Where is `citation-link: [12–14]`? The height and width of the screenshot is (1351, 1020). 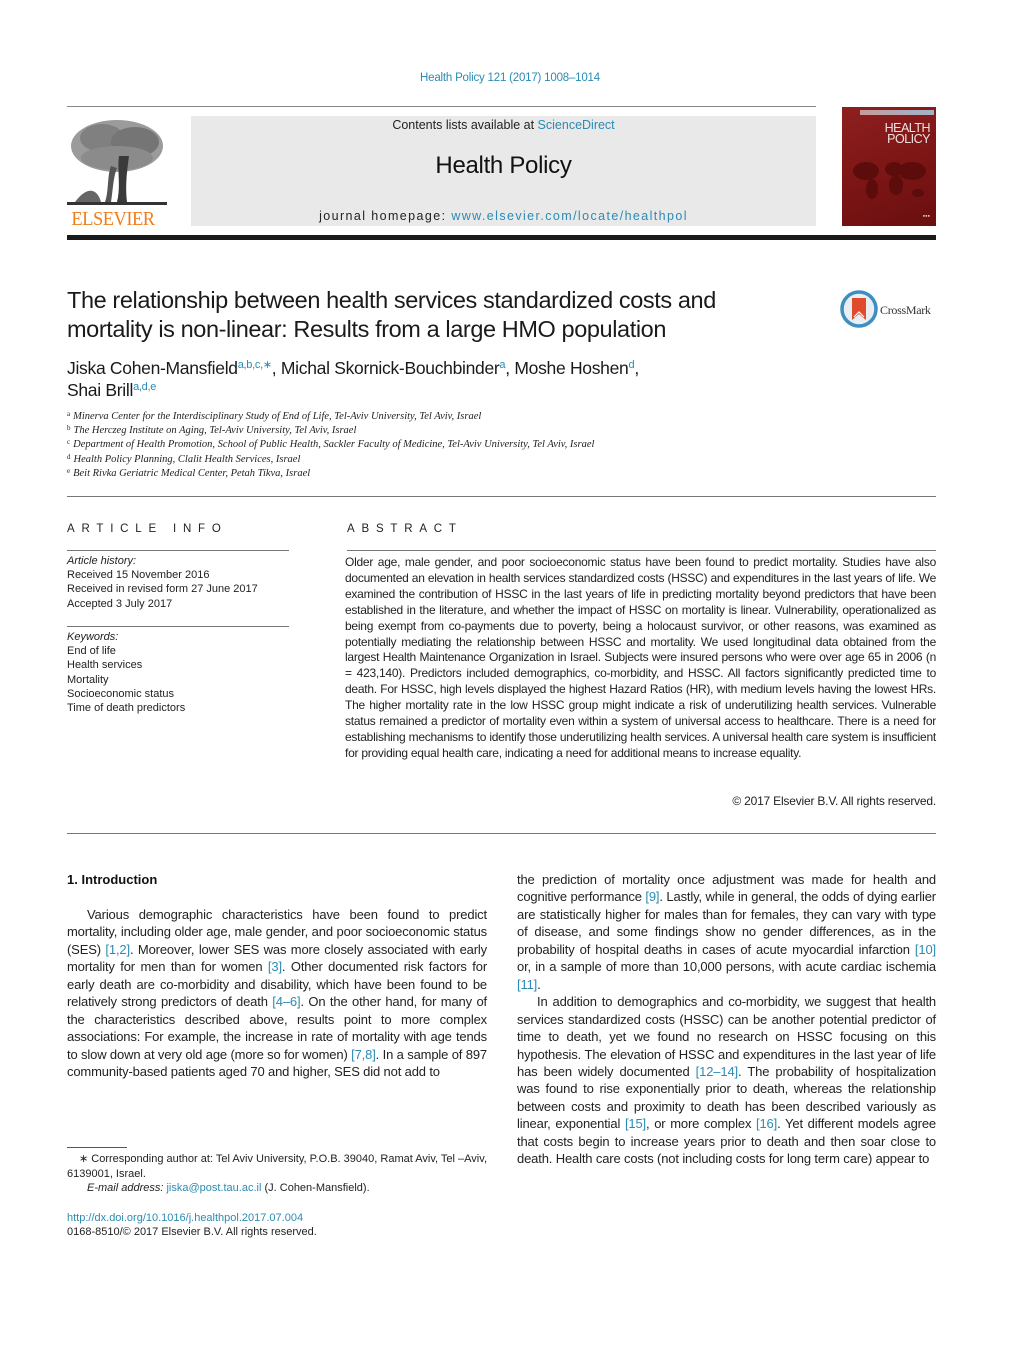 citation-link: [12–14] is located at coordinates (717, 1071).